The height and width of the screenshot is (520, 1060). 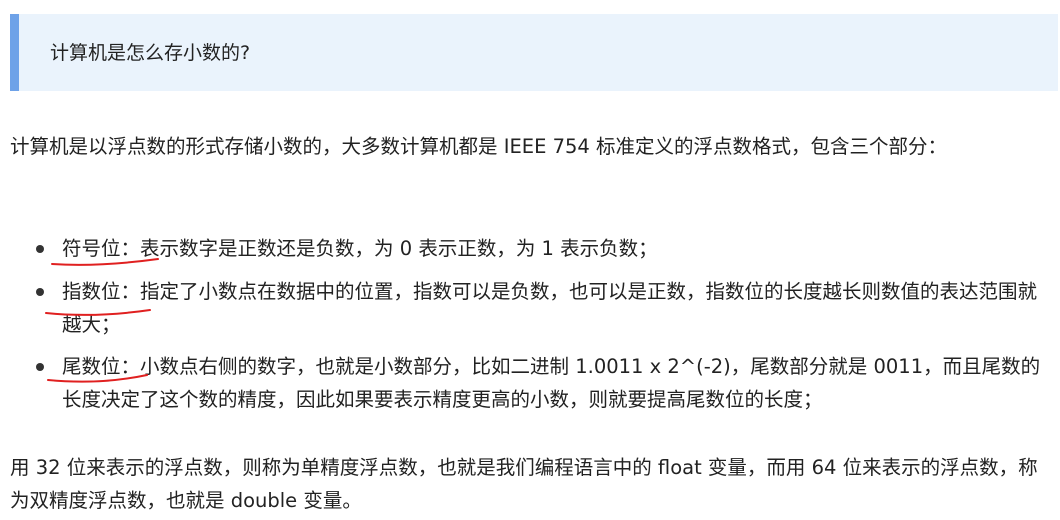 I want to click on term-exponent-bits: 指数位：, so click(x=101, y=291).